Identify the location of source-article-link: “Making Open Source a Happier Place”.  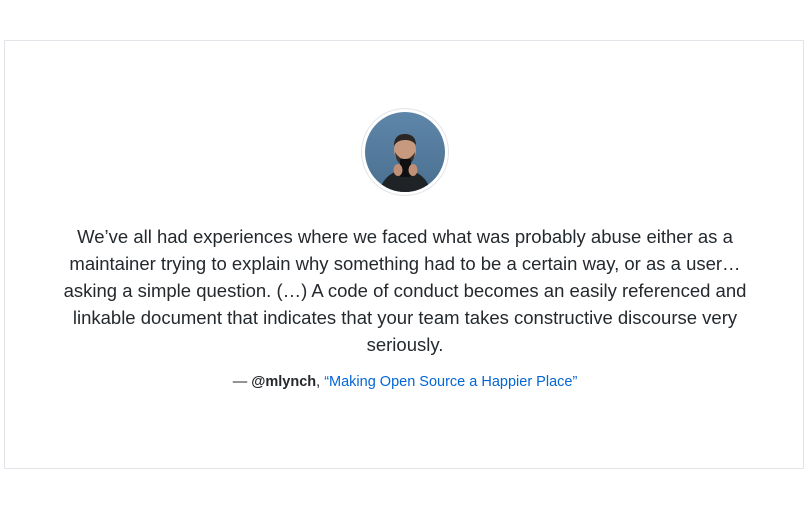
(450, 382).